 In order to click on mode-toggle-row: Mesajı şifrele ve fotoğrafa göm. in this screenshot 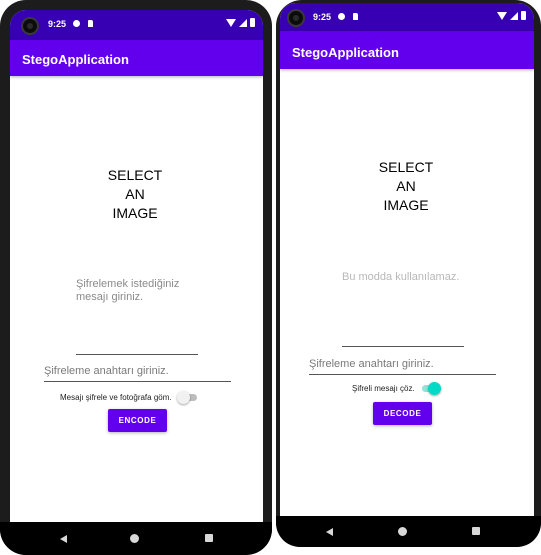, I will do `click(128, 397)`.